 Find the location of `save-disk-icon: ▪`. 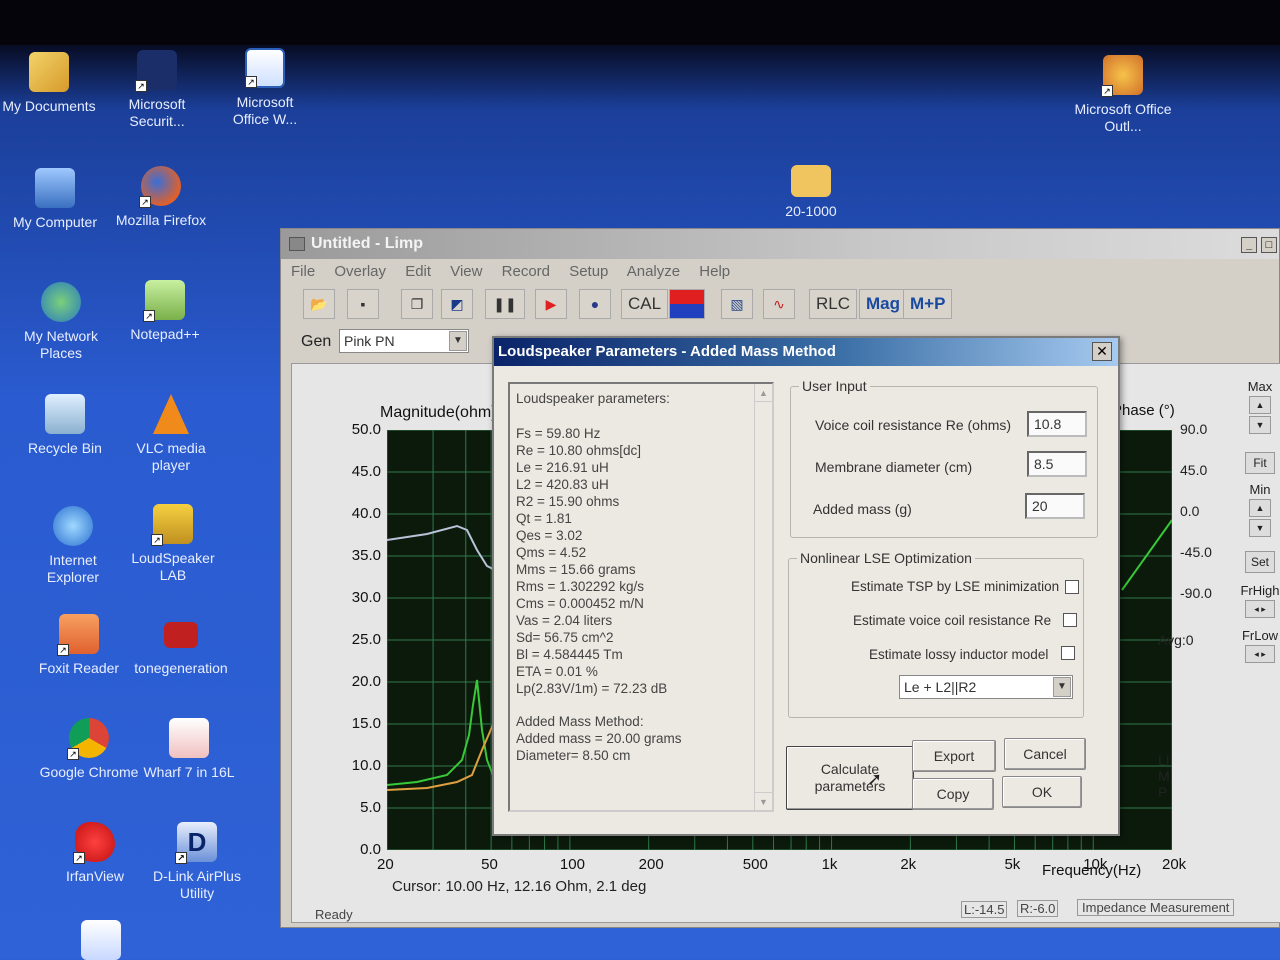

save-disk-icon: ▪ is located at coordinates (363, 304).